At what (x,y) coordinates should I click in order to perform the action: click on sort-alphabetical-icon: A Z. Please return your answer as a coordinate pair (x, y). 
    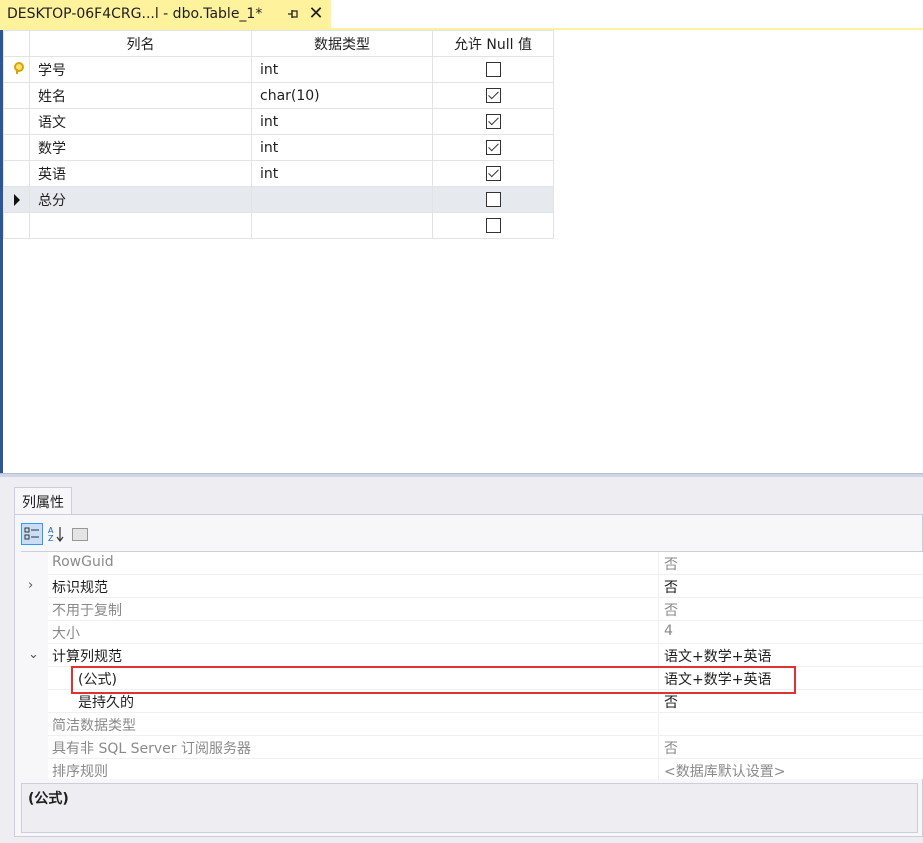
    Looking at the image, I should click on (56, 534).